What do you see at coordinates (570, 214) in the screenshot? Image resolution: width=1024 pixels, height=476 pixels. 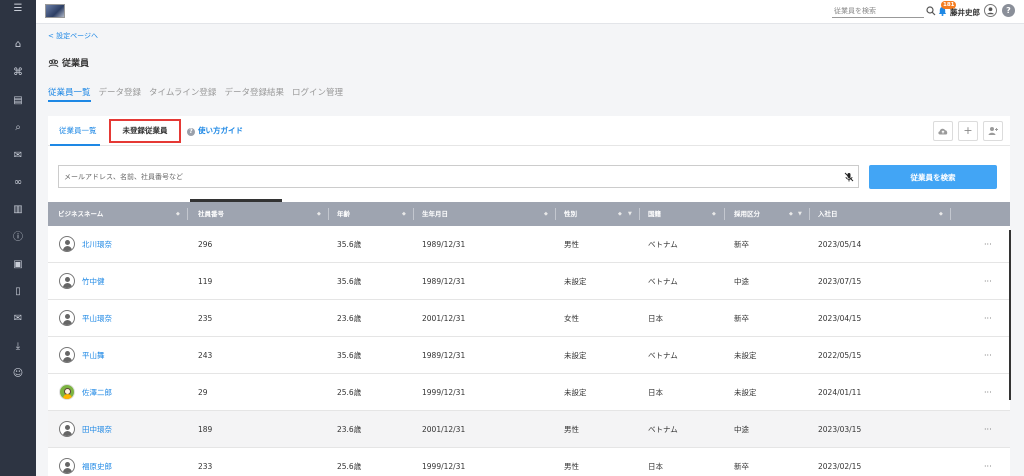 I see `header-gender: 性別` at bounding box center [570, 214].